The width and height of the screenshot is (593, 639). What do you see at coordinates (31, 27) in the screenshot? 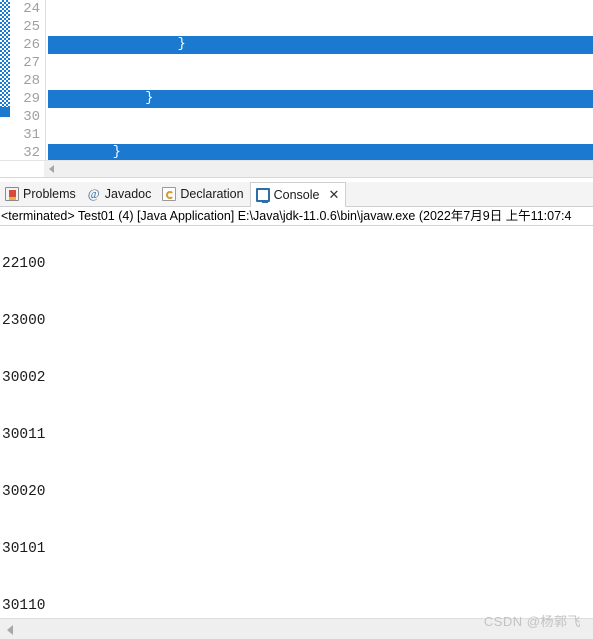
I see `line-number: 25` at bounding box center [31, 27].